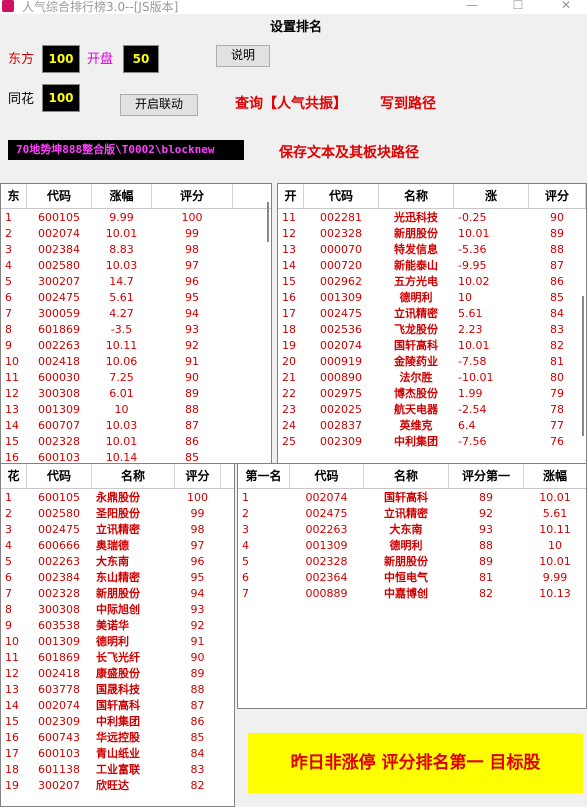 The width and height of the screenshot is (587, 807). What do you see at coordinates (416, 233) in the screenshot?
I see `table-cell: 新朋股份` at bounding box center [416, 233].